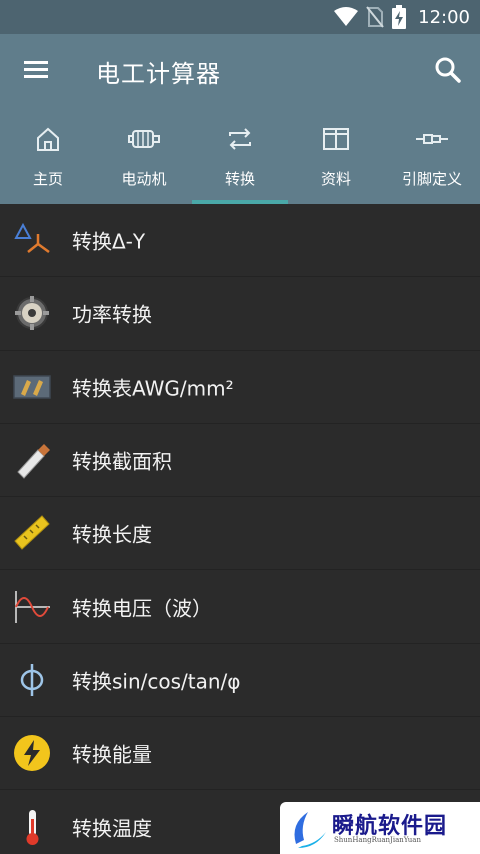 The image size is (480, 854). I want to click on list-item-cross-section: 转换截面积, so click(240, 461).